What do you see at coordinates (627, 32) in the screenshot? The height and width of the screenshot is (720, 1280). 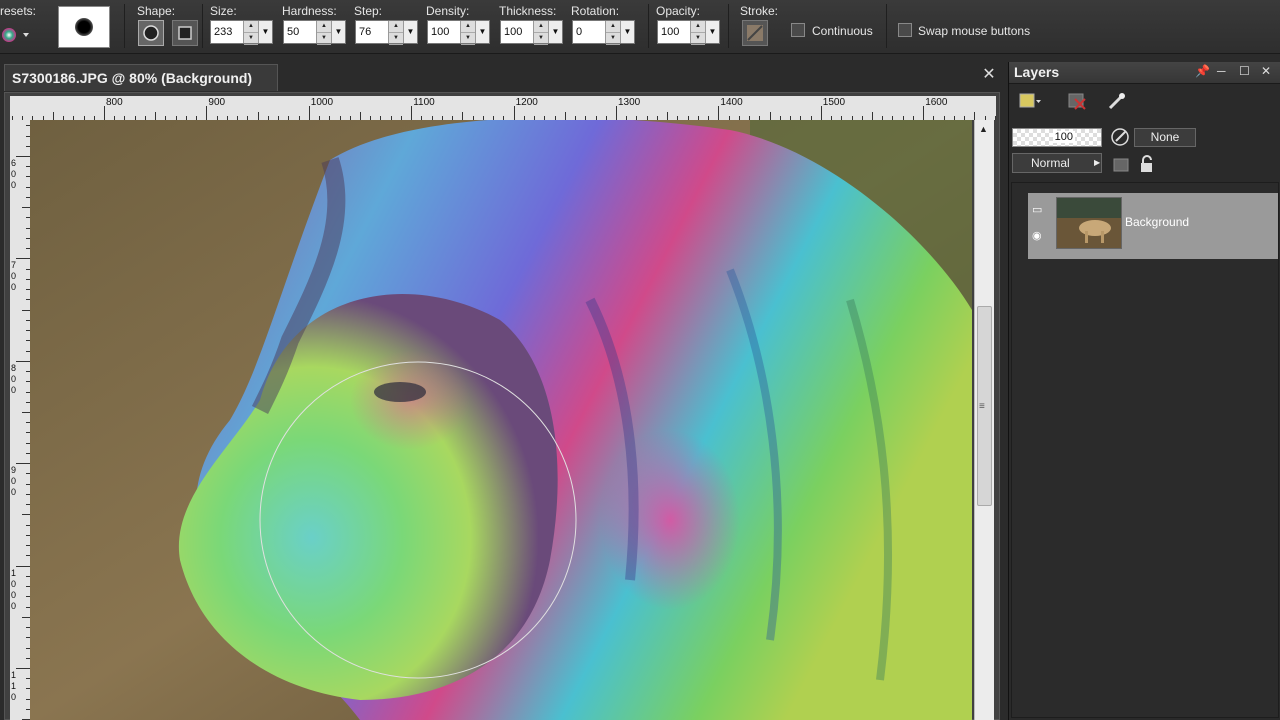 I see `rotation-dropdown-icon: ▼` at bounding box center [627, 32].